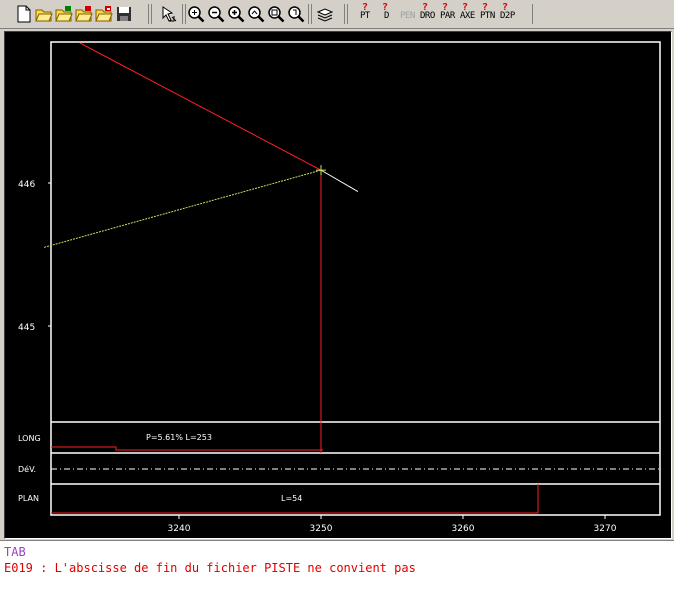  What do you see at coordinates (429, 12) in the screenshot?
I see `toolbar-button-dro: ? DRO` at bounding box center [429, 12].